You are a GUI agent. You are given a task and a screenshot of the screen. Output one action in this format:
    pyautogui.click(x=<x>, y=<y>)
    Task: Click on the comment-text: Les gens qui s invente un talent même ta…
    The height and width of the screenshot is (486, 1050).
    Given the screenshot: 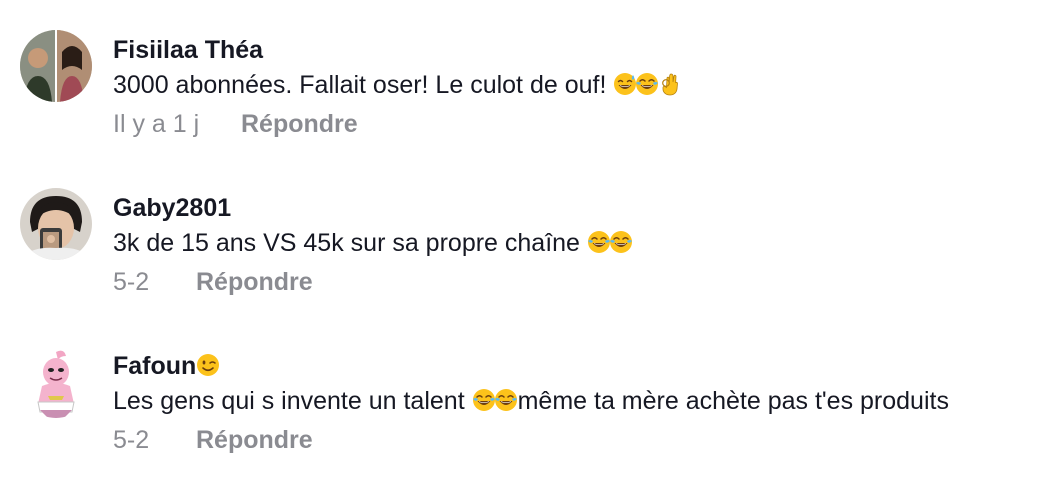 What is the action you would take?
    pyautogui.click(x=531, y=401)
    